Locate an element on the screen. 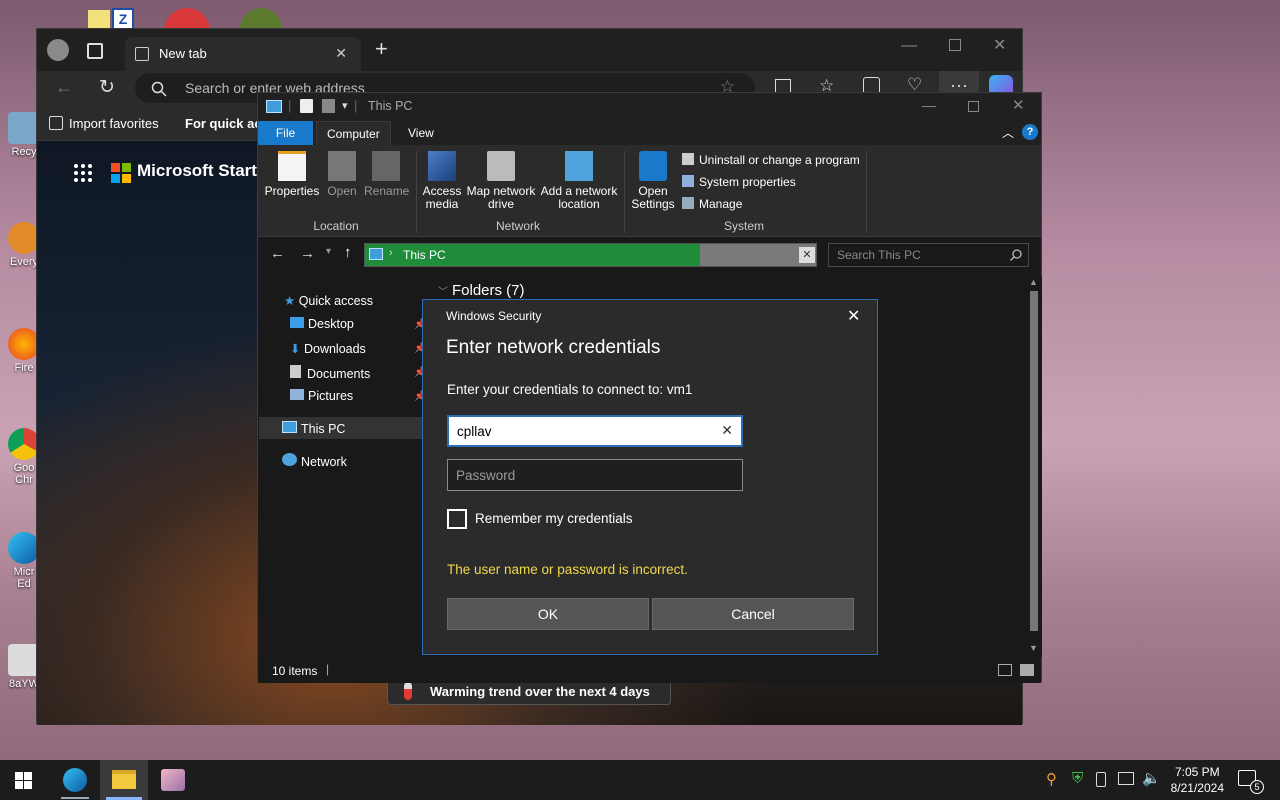  nav-pictures: Pictures is located at coordinates (321, 396).